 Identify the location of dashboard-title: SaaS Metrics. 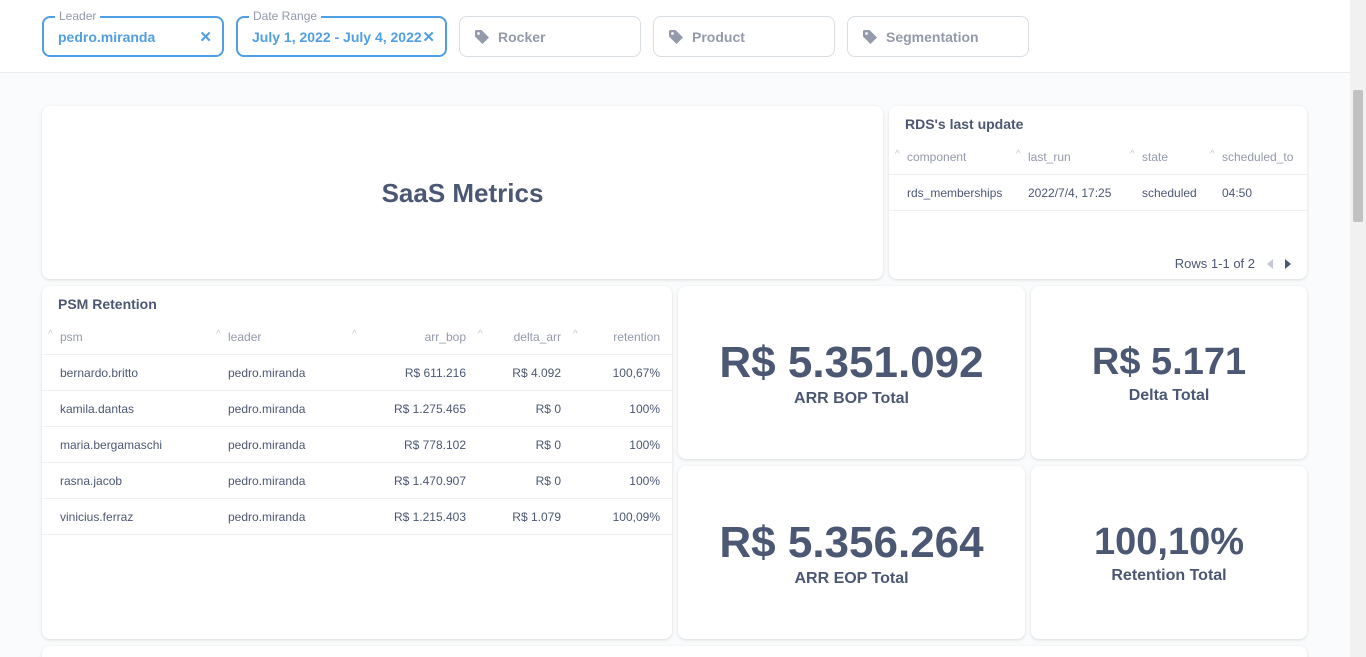
(462, 193).